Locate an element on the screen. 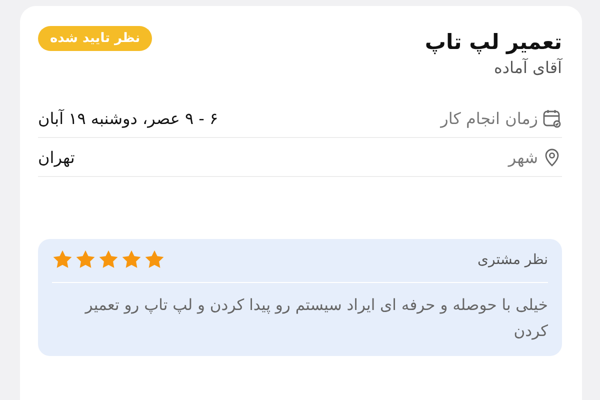 The height and width of the screenshot is (400, 600). review-title: نظر مشتری is located at coordinates (513, 260).